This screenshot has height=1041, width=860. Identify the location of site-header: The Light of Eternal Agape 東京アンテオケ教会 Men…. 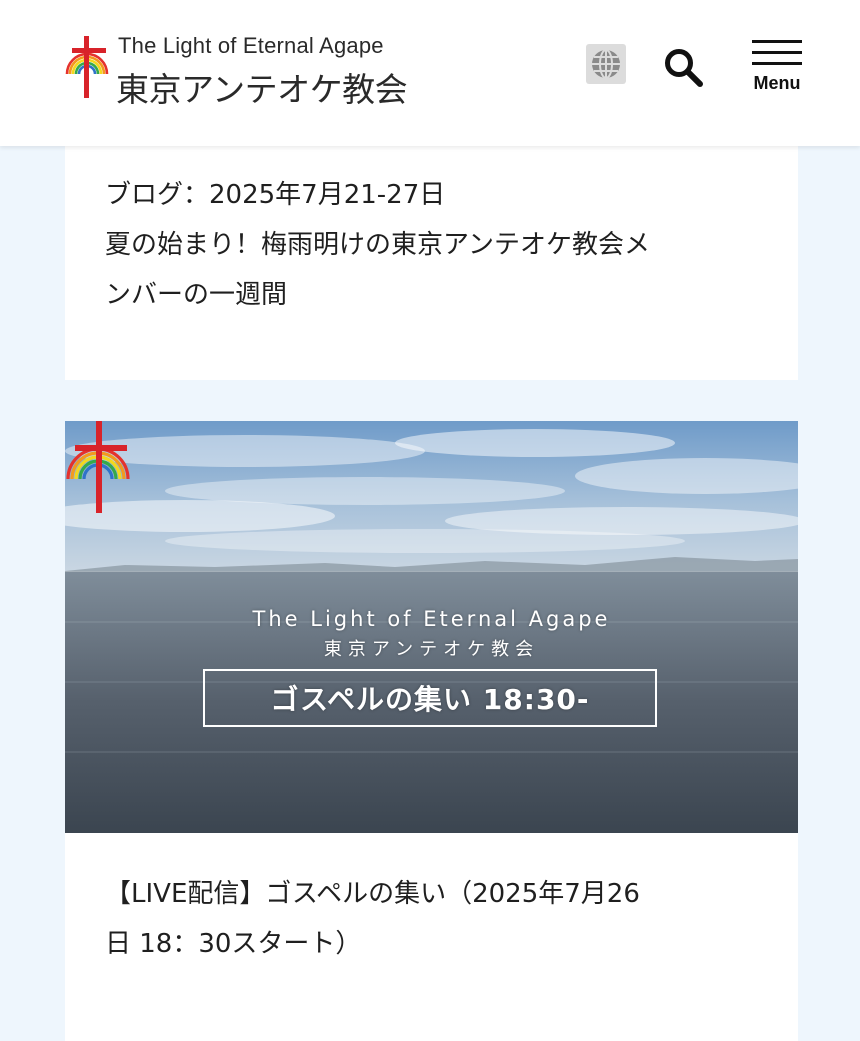
(430, 73).